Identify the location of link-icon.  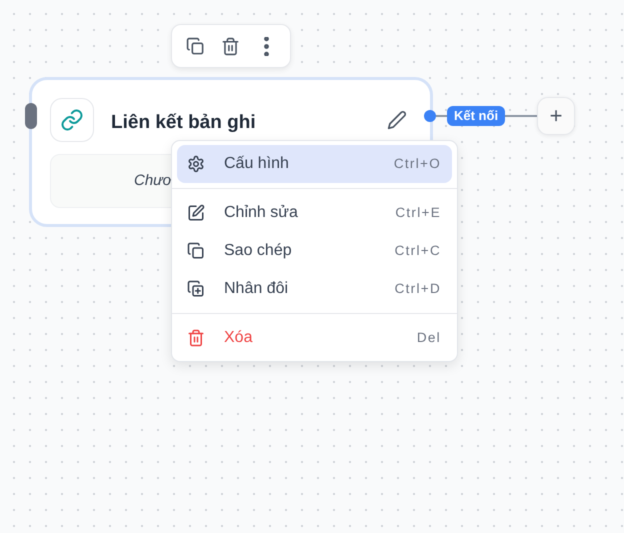
(72, 120).